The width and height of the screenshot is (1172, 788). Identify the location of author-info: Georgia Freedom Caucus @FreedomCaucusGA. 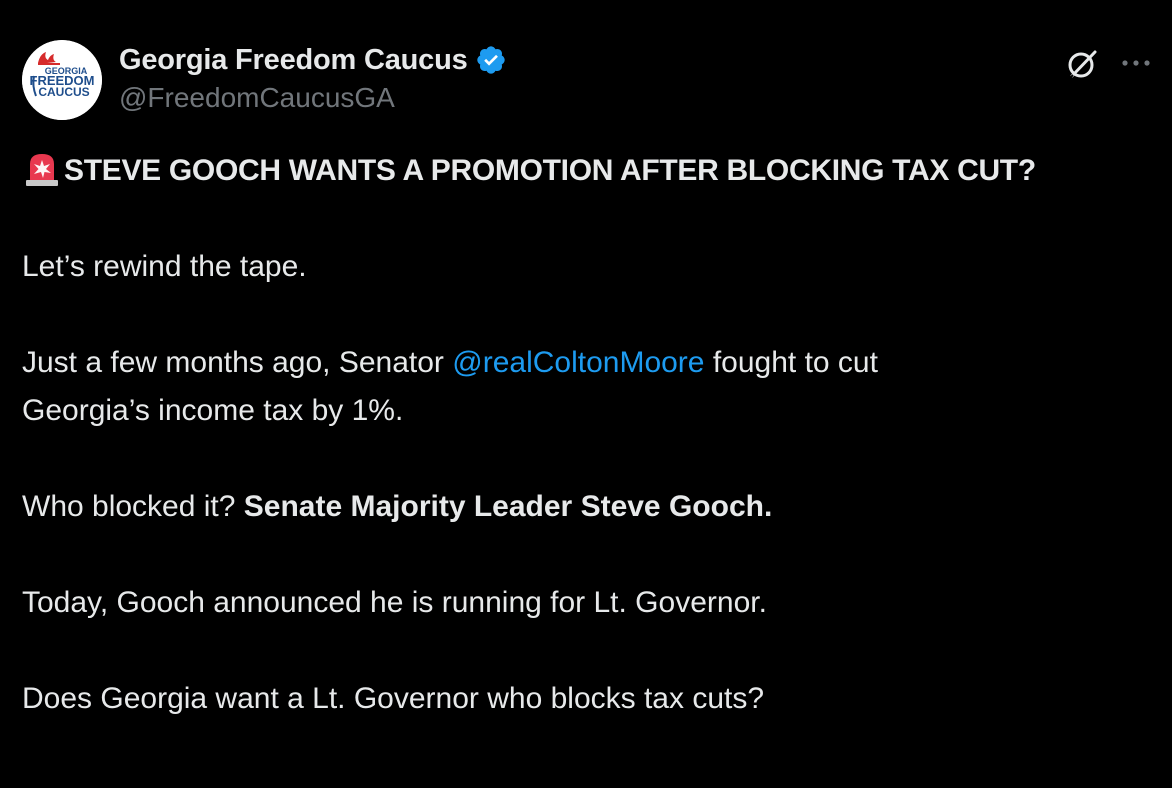
(313, 78).